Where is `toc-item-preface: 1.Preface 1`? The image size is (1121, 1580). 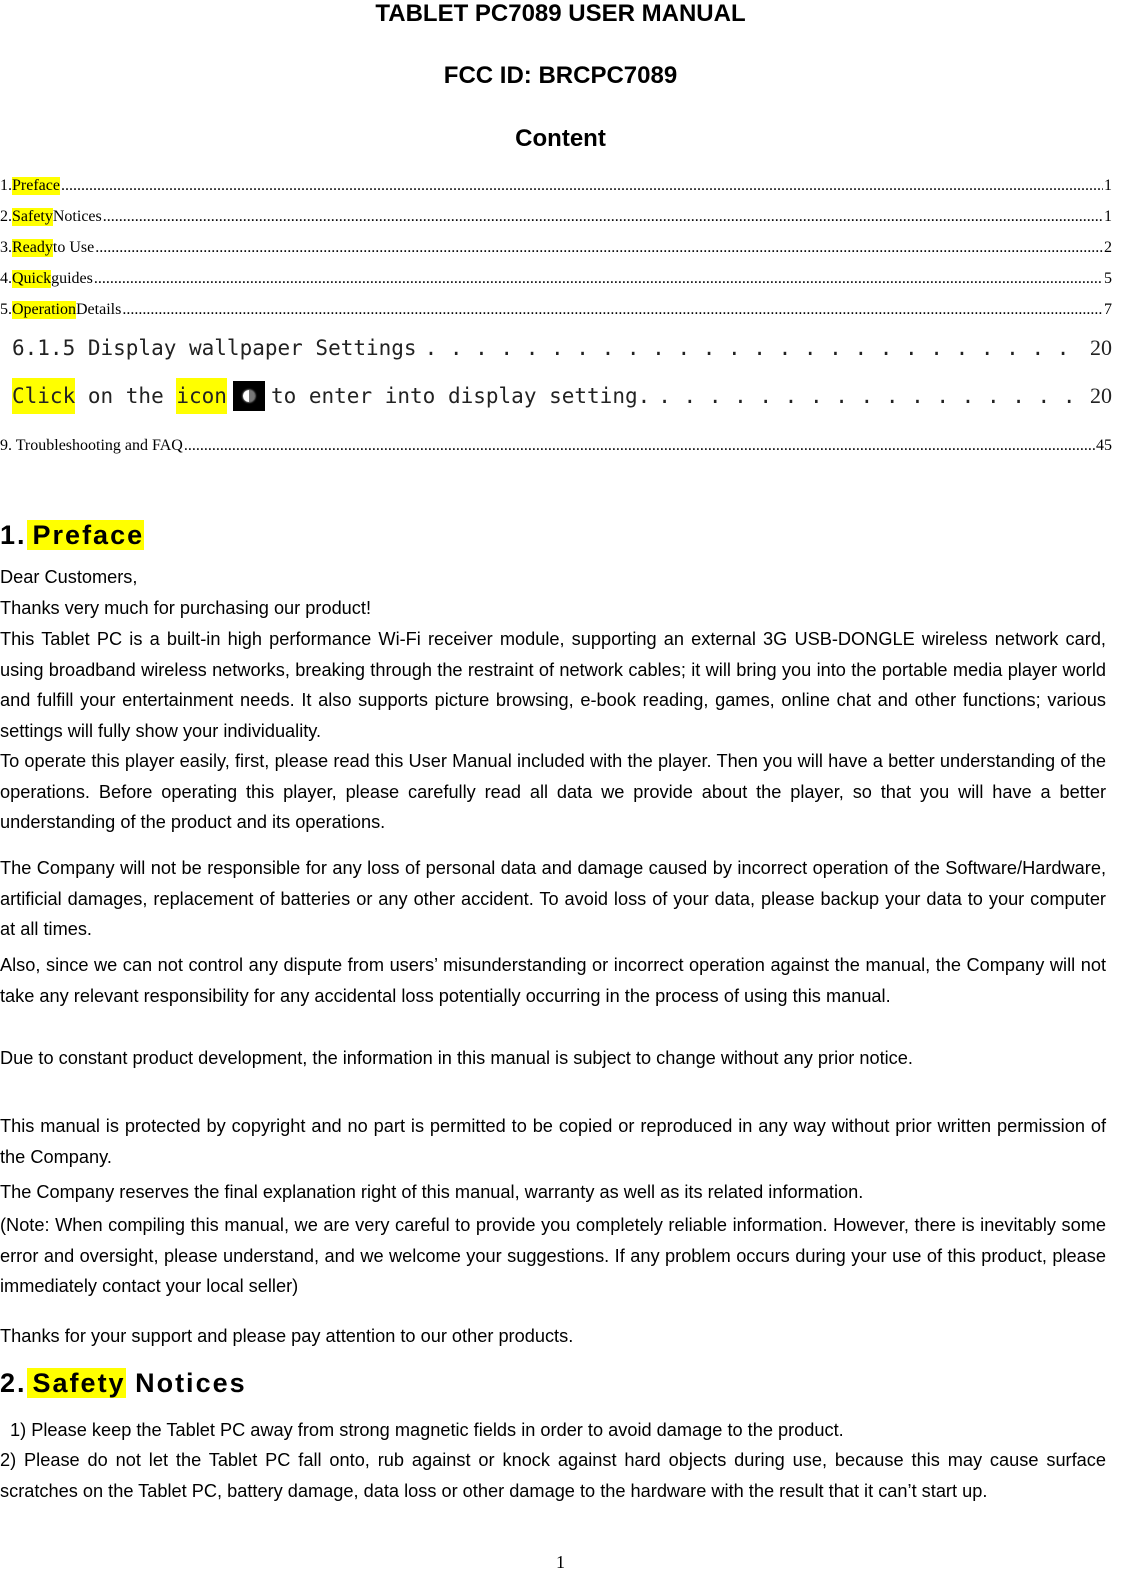
toc-item-preface: 1.Preface 1 is located at coordinates (556, 186).